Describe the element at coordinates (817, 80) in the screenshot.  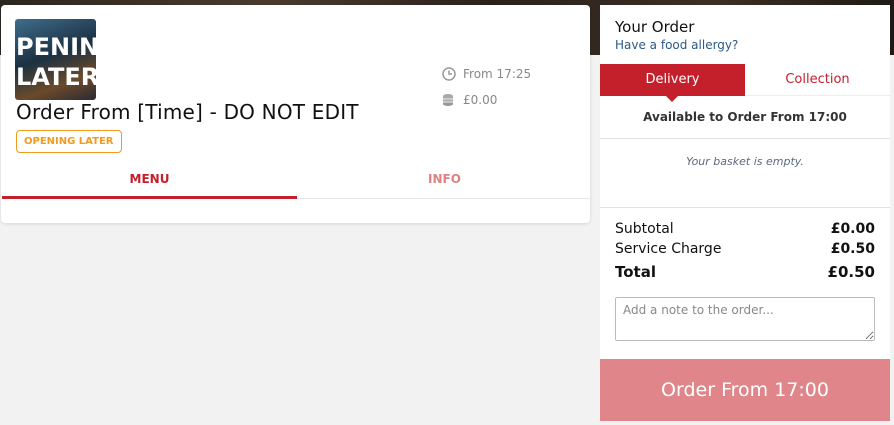
I see `tab-collection: Collection` at that location.